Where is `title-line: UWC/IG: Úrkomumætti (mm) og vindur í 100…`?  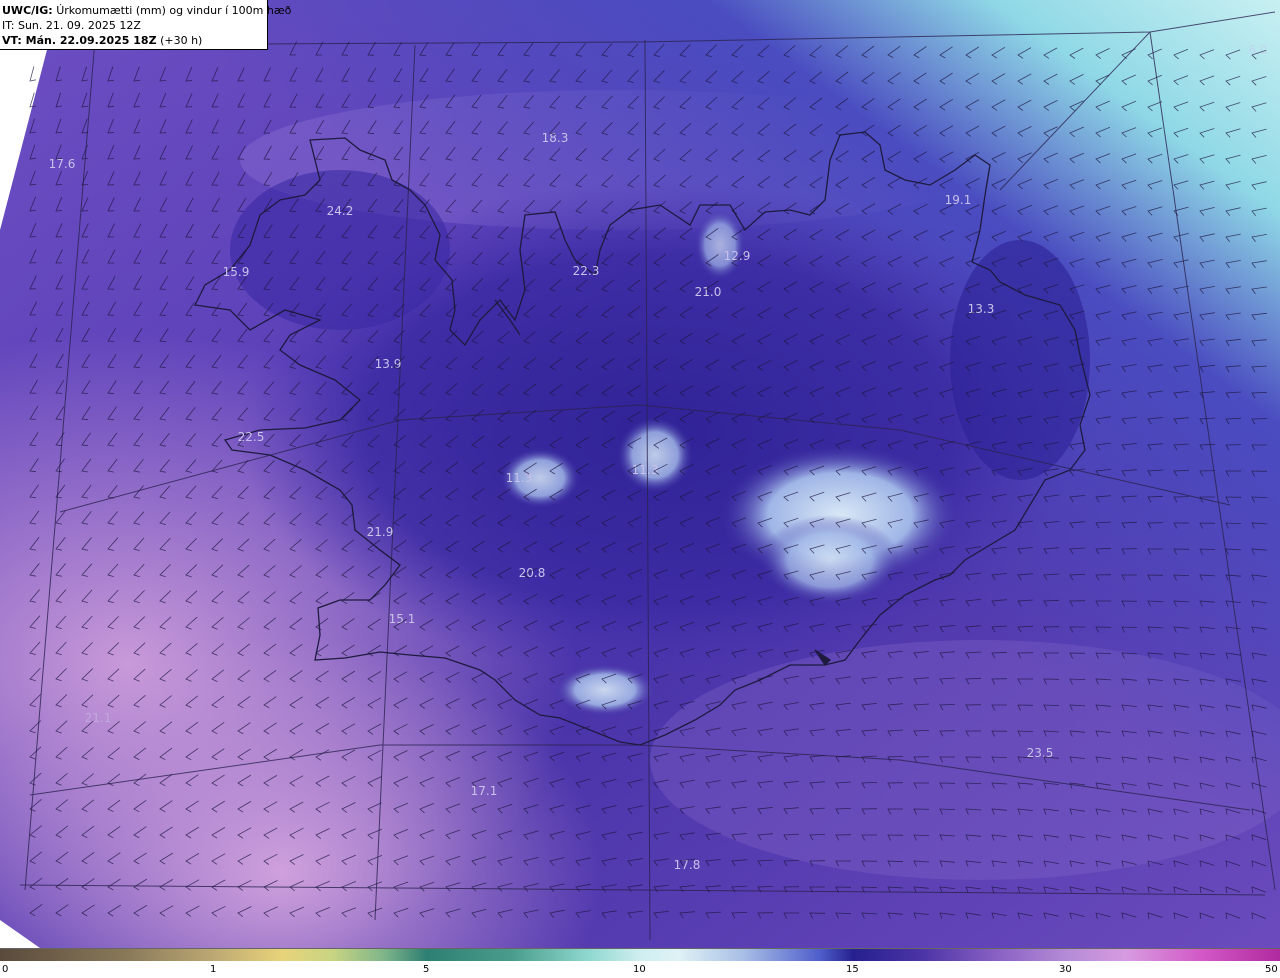
title-line: UWC/IG: Úrkomumætti (mm) og vindur í 100… is located at coordinates (146, 10).